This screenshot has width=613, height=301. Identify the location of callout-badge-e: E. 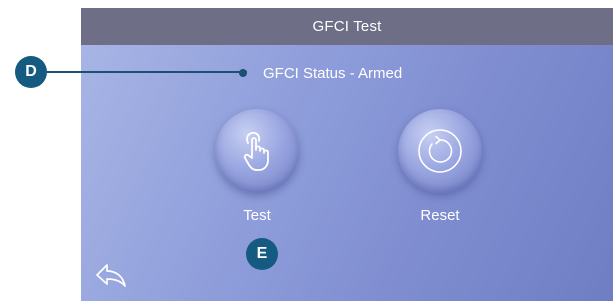
(262, 254).